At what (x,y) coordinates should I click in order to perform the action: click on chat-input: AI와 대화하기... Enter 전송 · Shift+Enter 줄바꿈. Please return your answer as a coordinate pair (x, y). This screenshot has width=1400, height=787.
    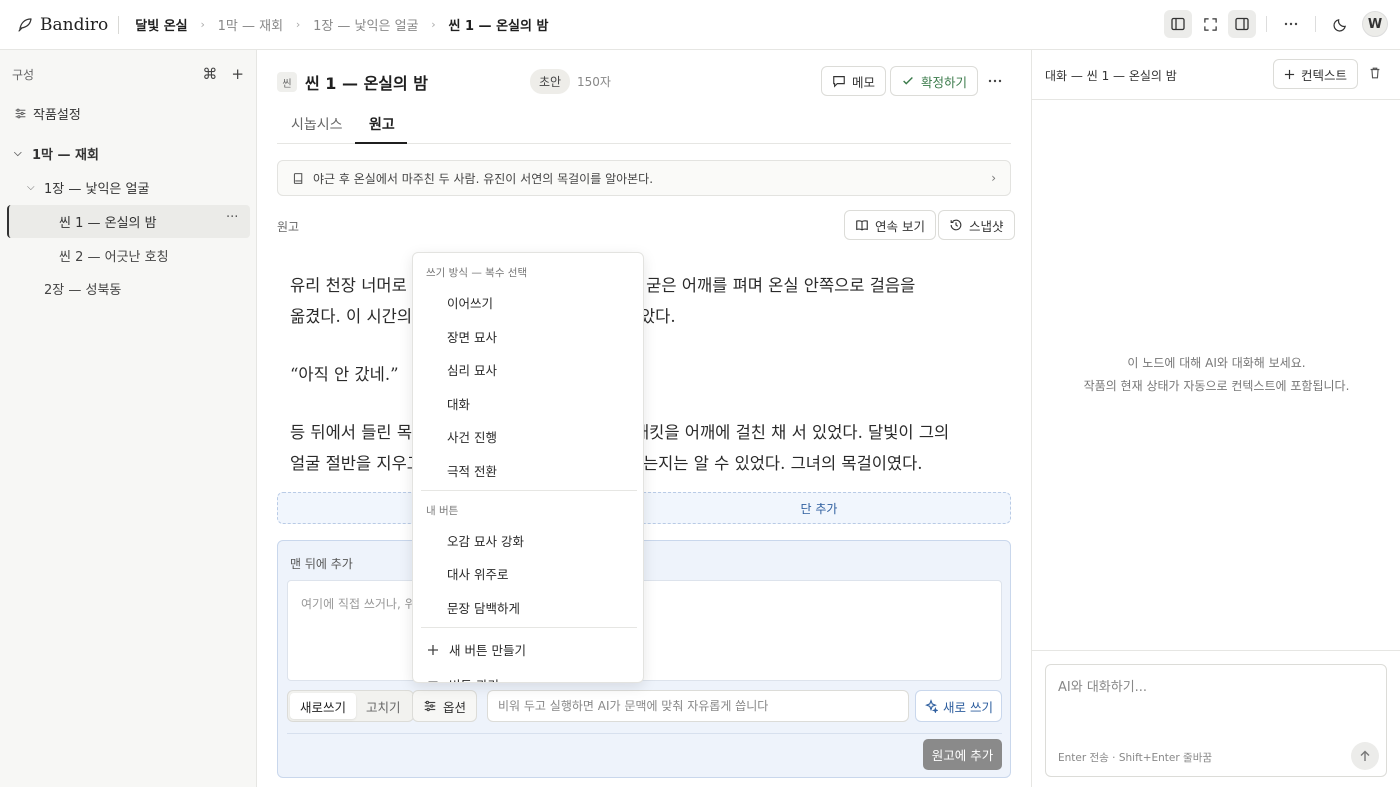
    Looking at the image, I should click on (1216, 720).